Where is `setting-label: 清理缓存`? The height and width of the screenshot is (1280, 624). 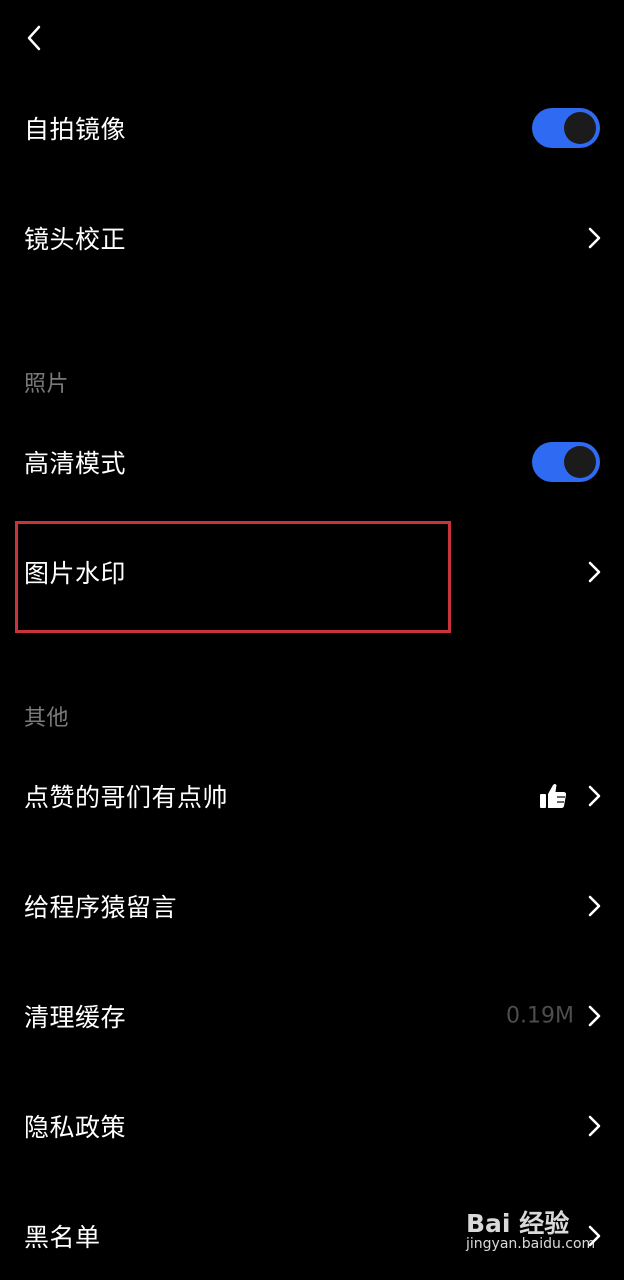 setting-label: 清理缓存 is located at coordinates (75, 1017).